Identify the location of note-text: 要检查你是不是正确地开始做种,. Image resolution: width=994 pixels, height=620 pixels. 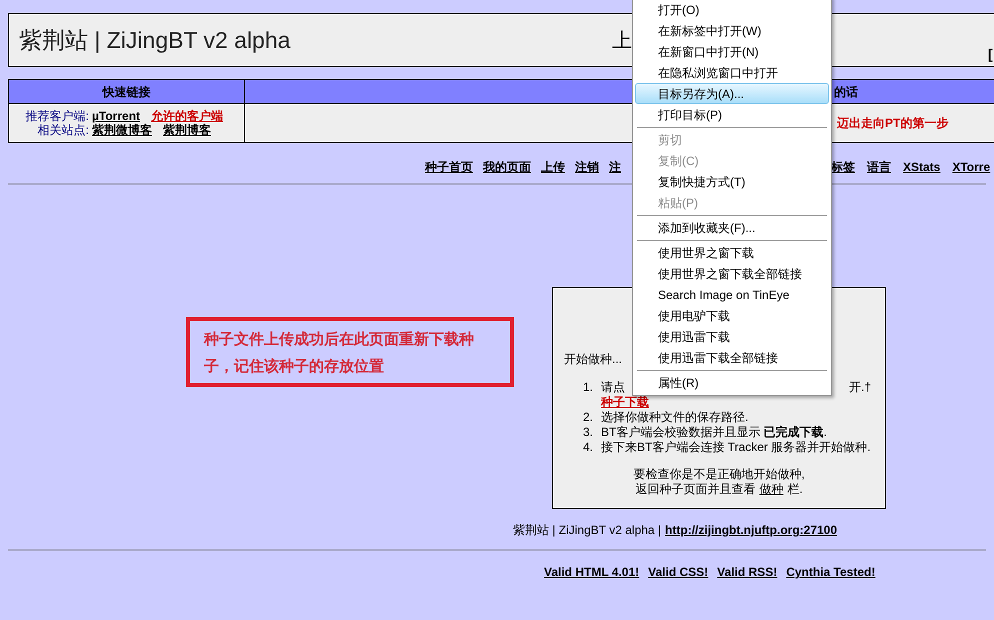
(719, 474).